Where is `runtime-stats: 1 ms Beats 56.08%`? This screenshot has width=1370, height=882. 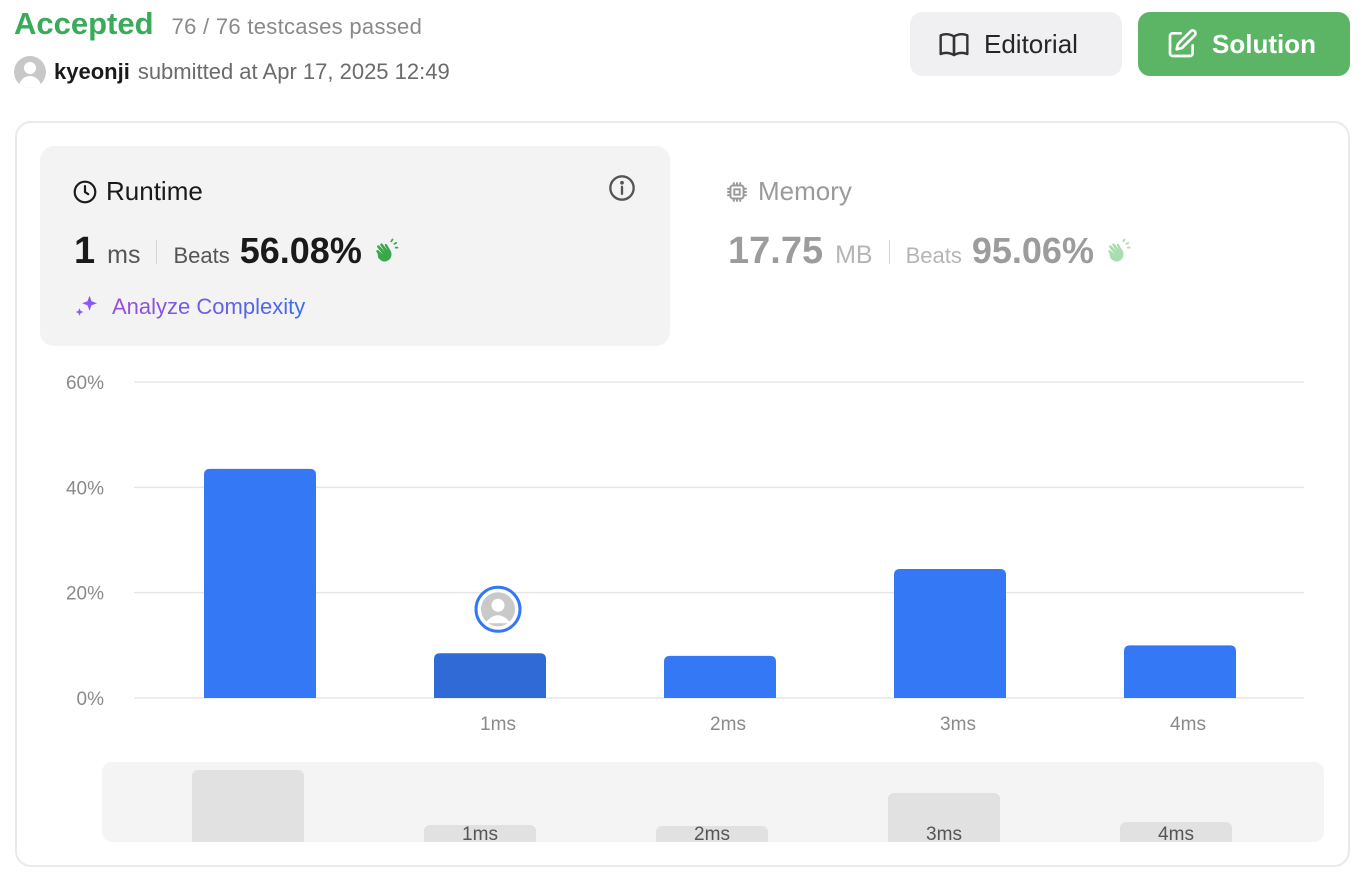 runtime-stats: 1 ms Beats 56.08% is located at coordinates (237, 251).